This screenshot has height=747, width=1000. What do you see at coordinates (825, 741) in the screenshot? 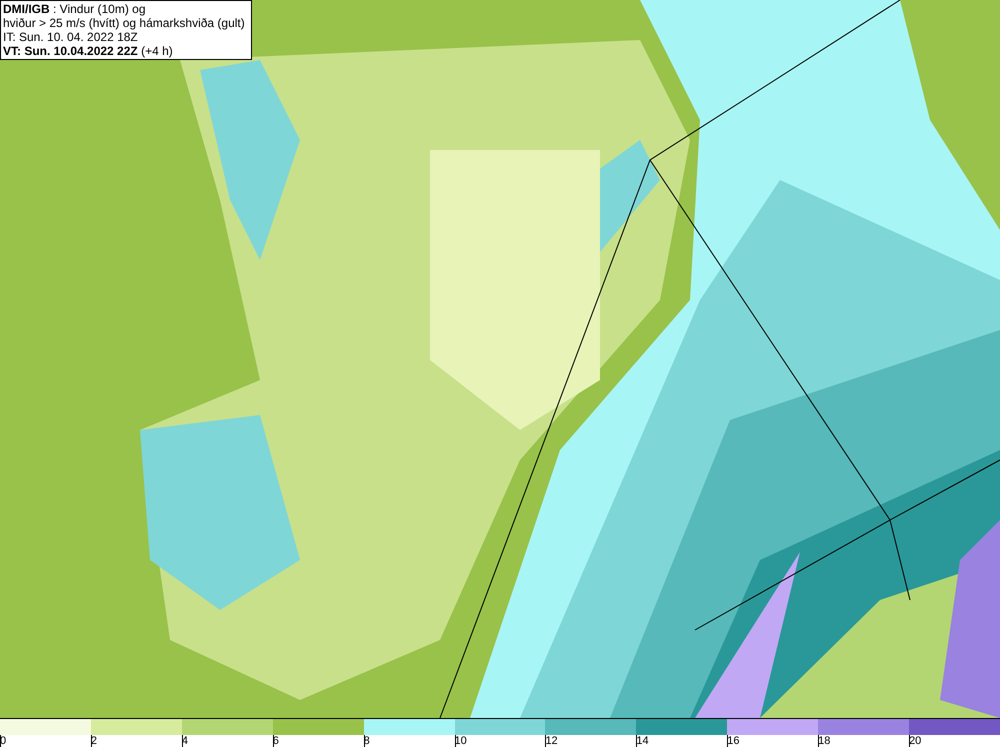
I see `scale-label: 18` at bounding box center [825, 741].